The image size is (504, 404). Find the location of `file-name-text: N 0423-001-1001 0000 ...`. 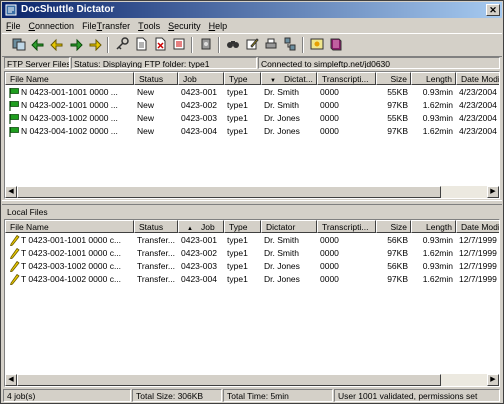

file-name-text: N 0423-001-1001 0000 ... is located at coordinates (69, 92).